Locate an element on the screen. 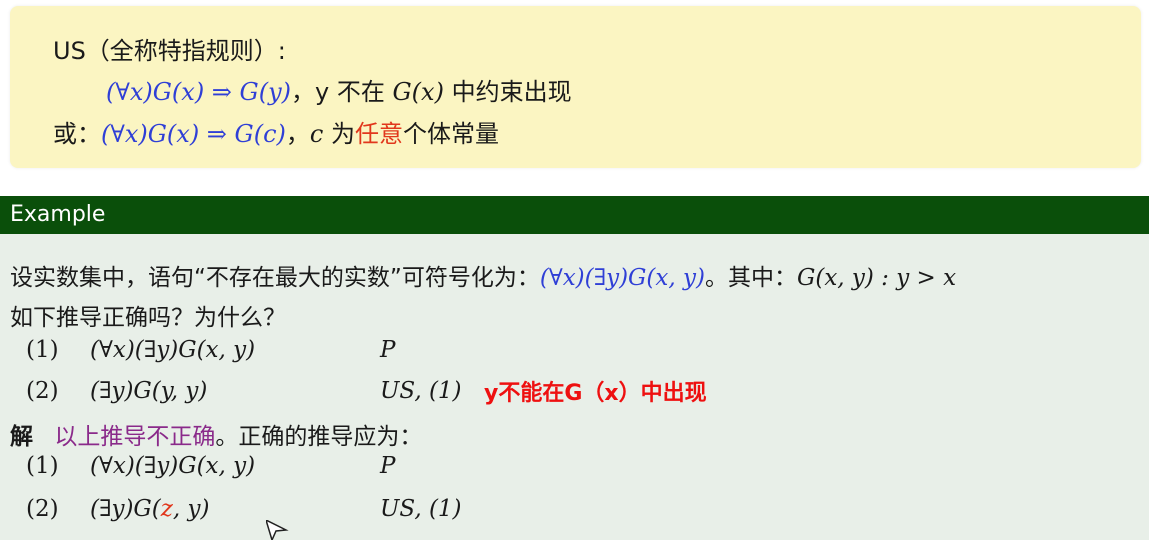  annotation-note: y不能在G（x）中出现 is located at coordinates (595, 393).